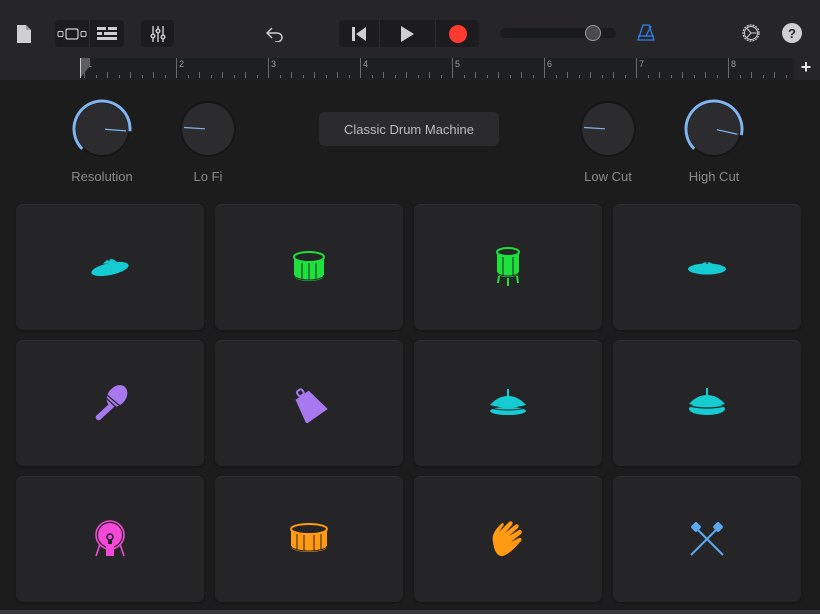 This screenshot has width=820, height=614. I want to click on snare-drum-icon, so click(309, 267).